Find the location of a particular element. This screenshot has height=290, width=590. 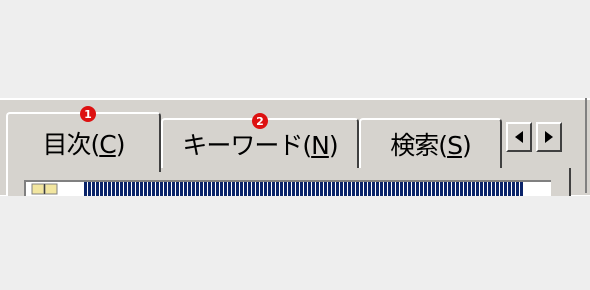

tab-search-label: 検索(S) is located at coordinates (430, 145).